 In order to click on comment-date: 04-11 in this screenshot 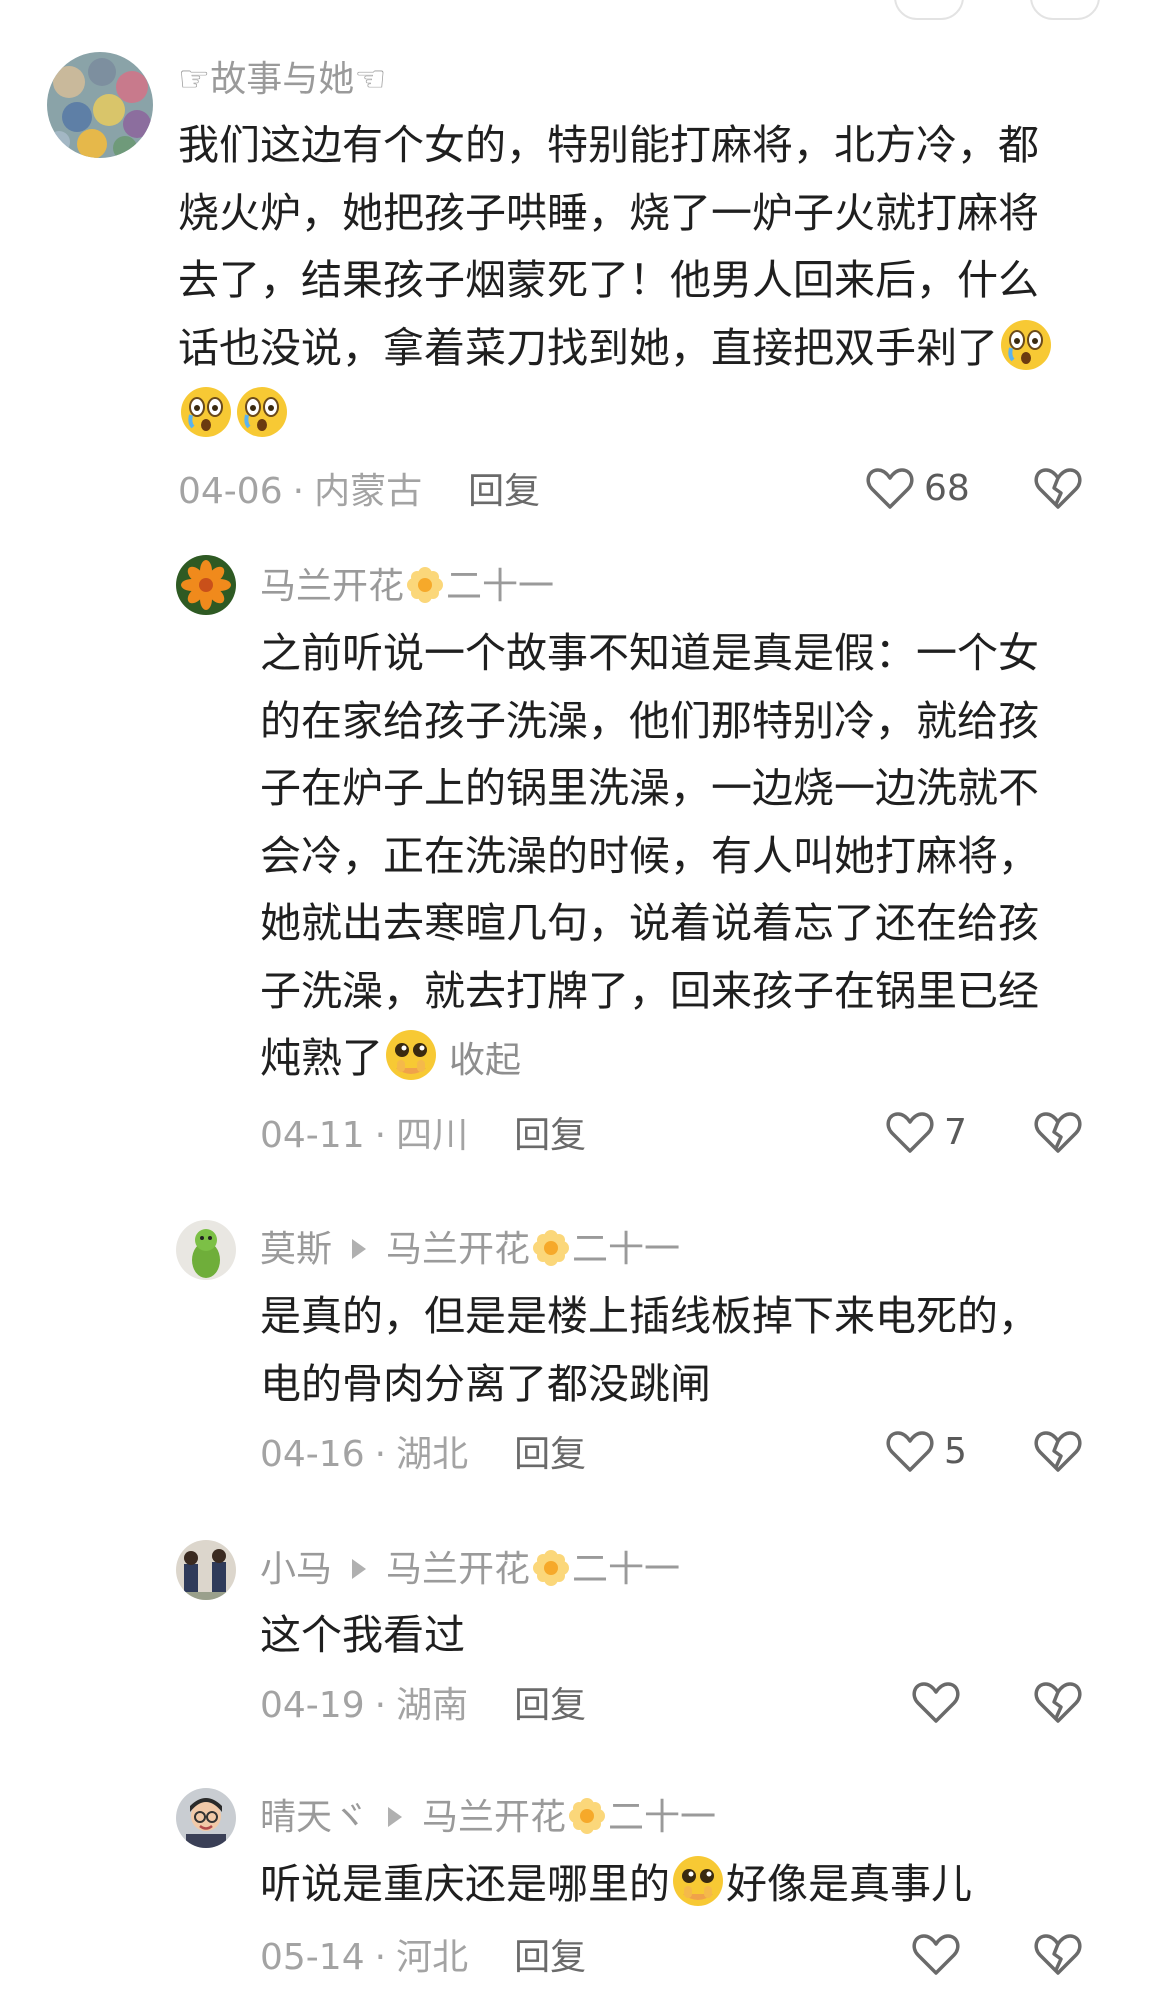, I will do `click(312, 1135)`.